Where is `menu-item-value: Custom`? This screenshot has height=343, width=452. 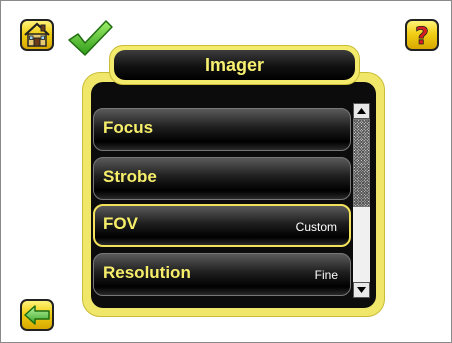 menu-item-value: Custom is located at coordinates (316, 227).